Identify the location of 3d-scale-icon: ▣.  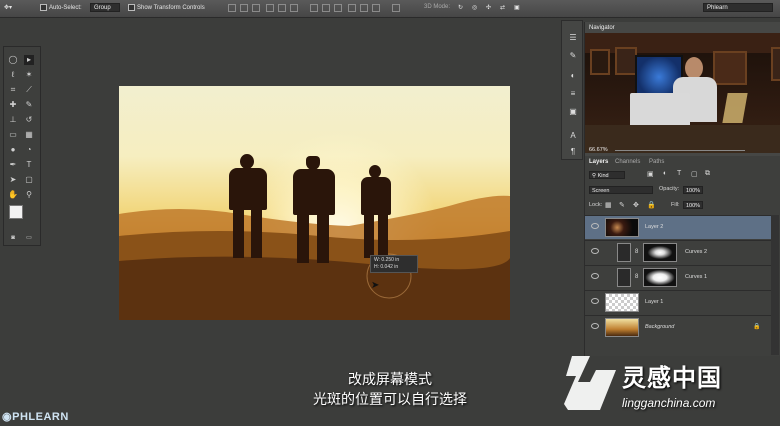
(517, 7).